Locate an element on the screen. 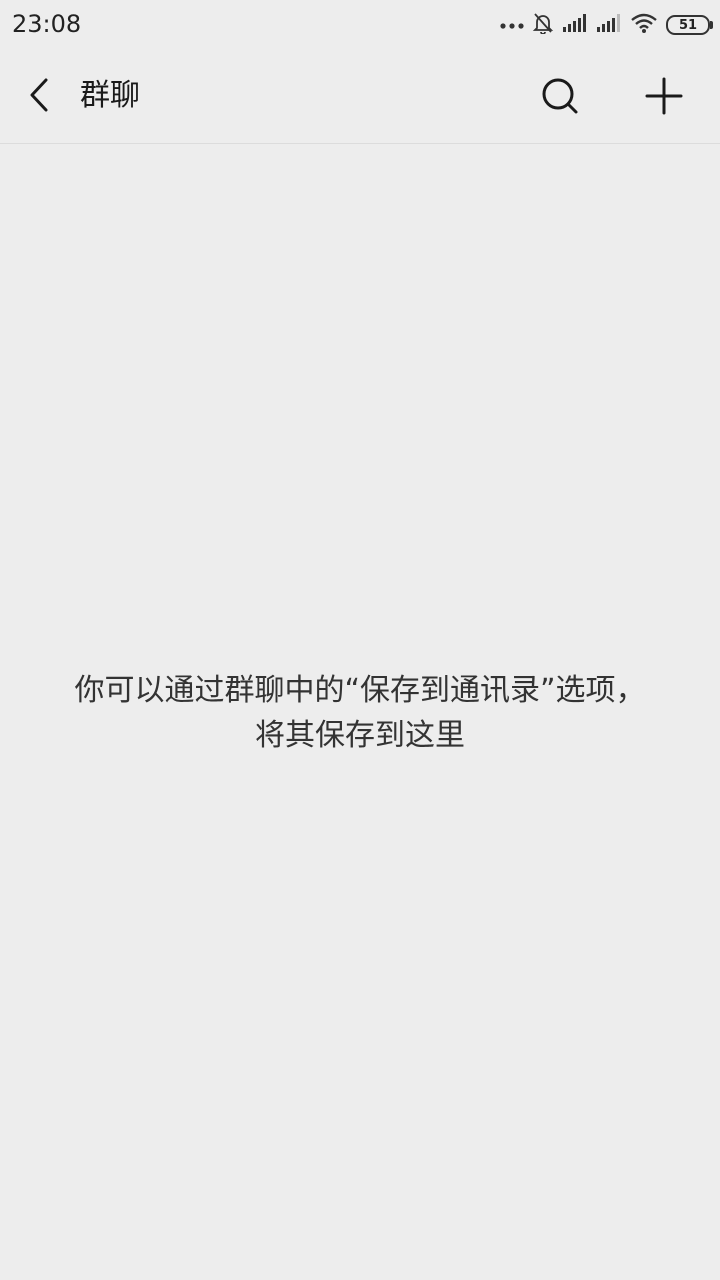 The height and width of the screenshot is (1280, 720). status-icons: 51 is located at coordinates (606, 25).